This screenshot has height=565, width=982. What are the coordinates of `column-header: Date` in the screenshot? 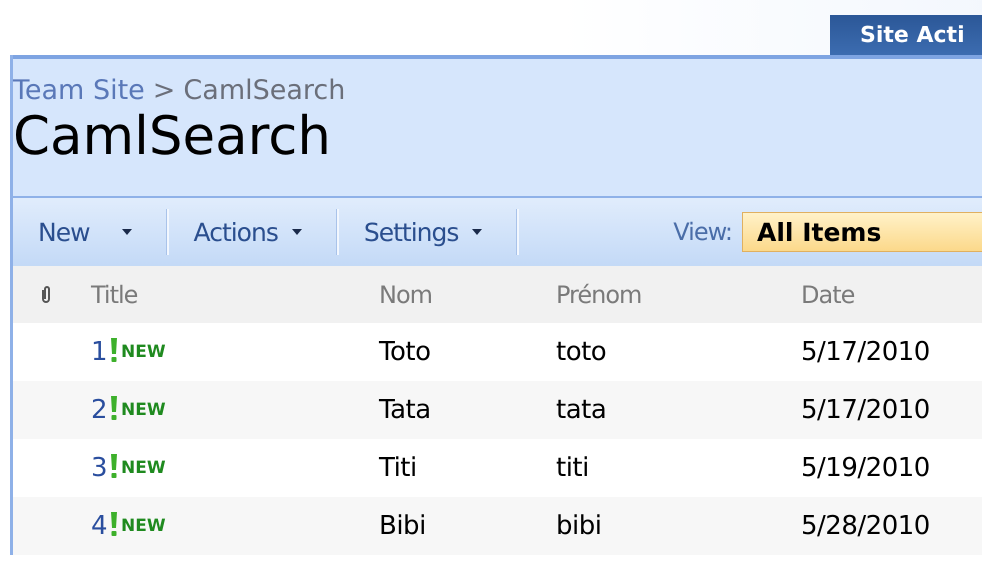 It's located at (827, 294).